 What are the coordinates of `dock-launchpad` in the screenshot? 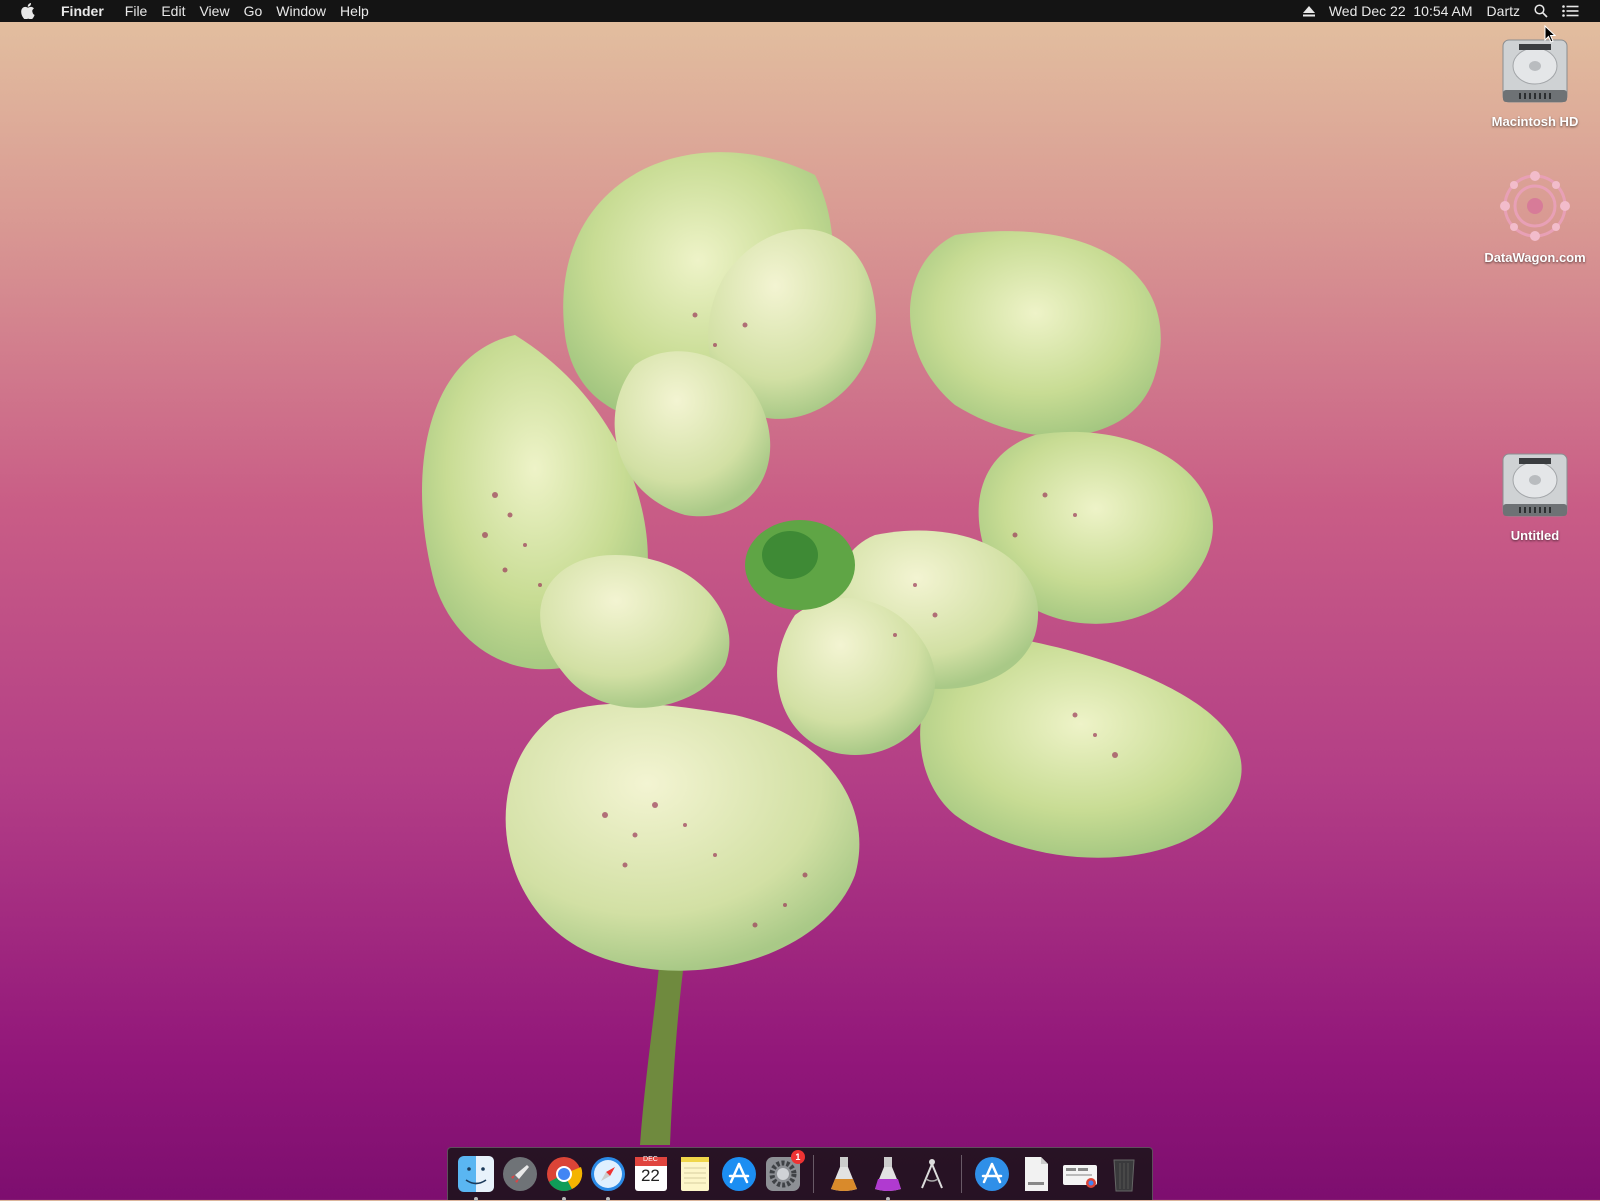 It's located at (520, 1174).